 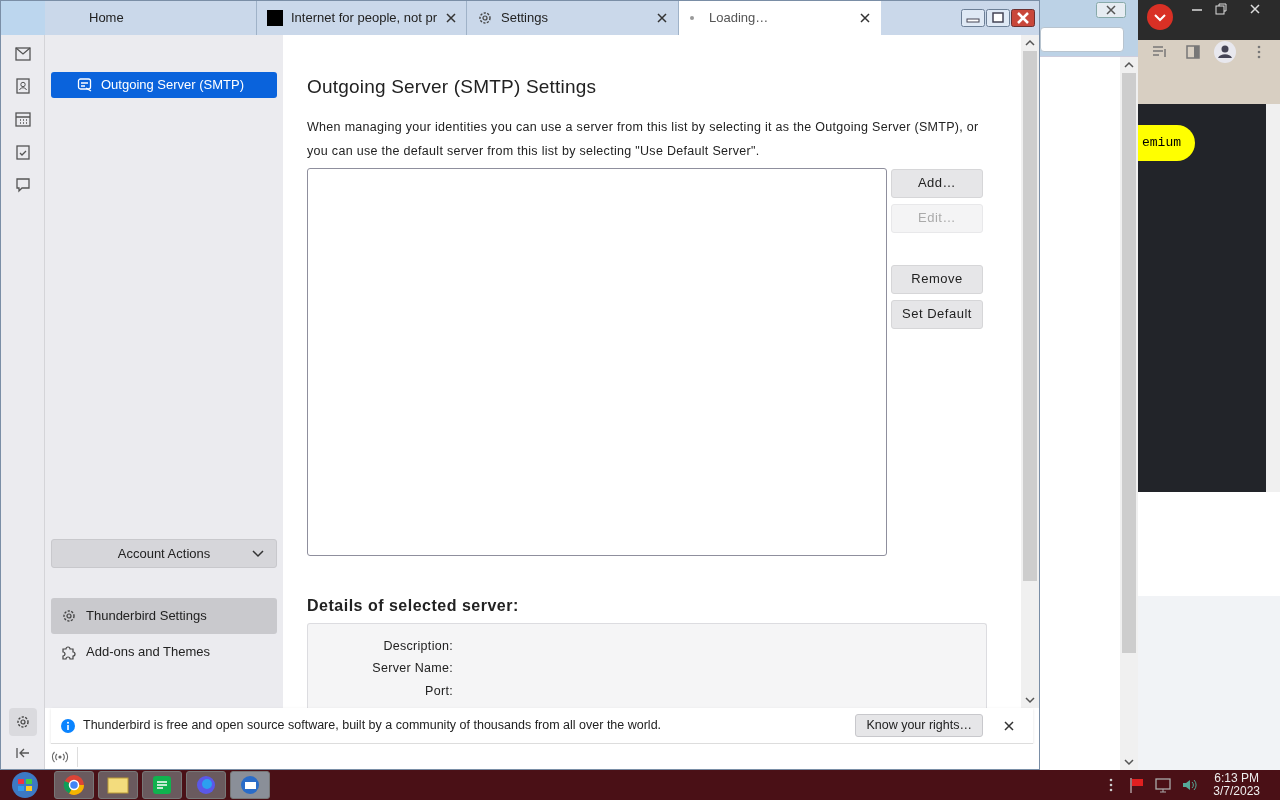 What do you see at coordinates (1225, 52) in the screenshot?
I see `profile-icon` at bounding box center [1225, 52].